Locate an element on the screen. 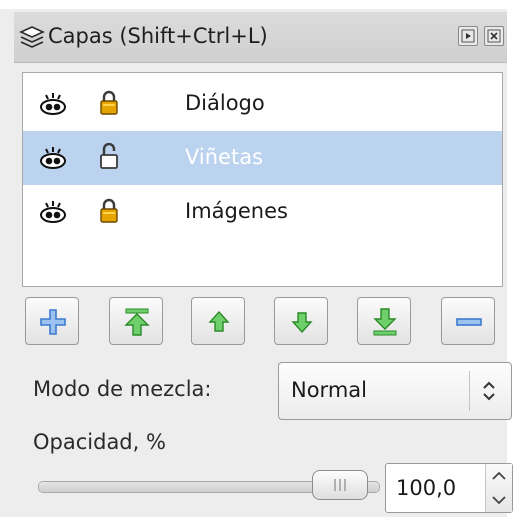 This screenshot has height=525, width=517. layer-row: Imágenes is located at coordinates (262, 212).